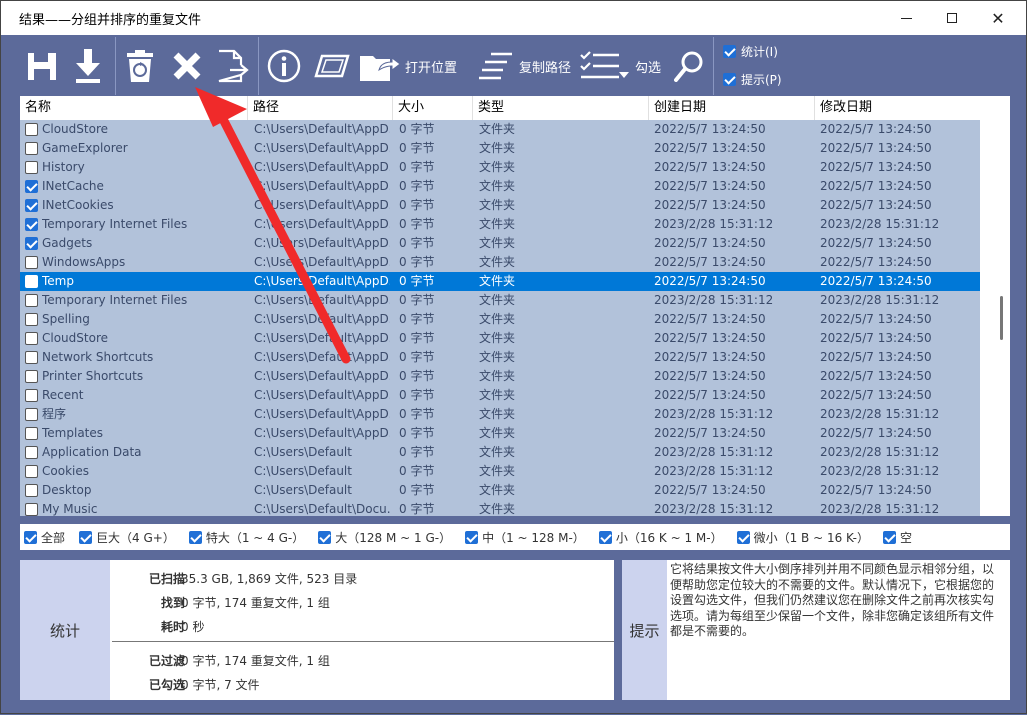 This screenshot has height=715, width=1027. What do you see at coordinates (729, 79) in the screenshot?
I see `tips-checkbox` at bounding box center [729, 79].